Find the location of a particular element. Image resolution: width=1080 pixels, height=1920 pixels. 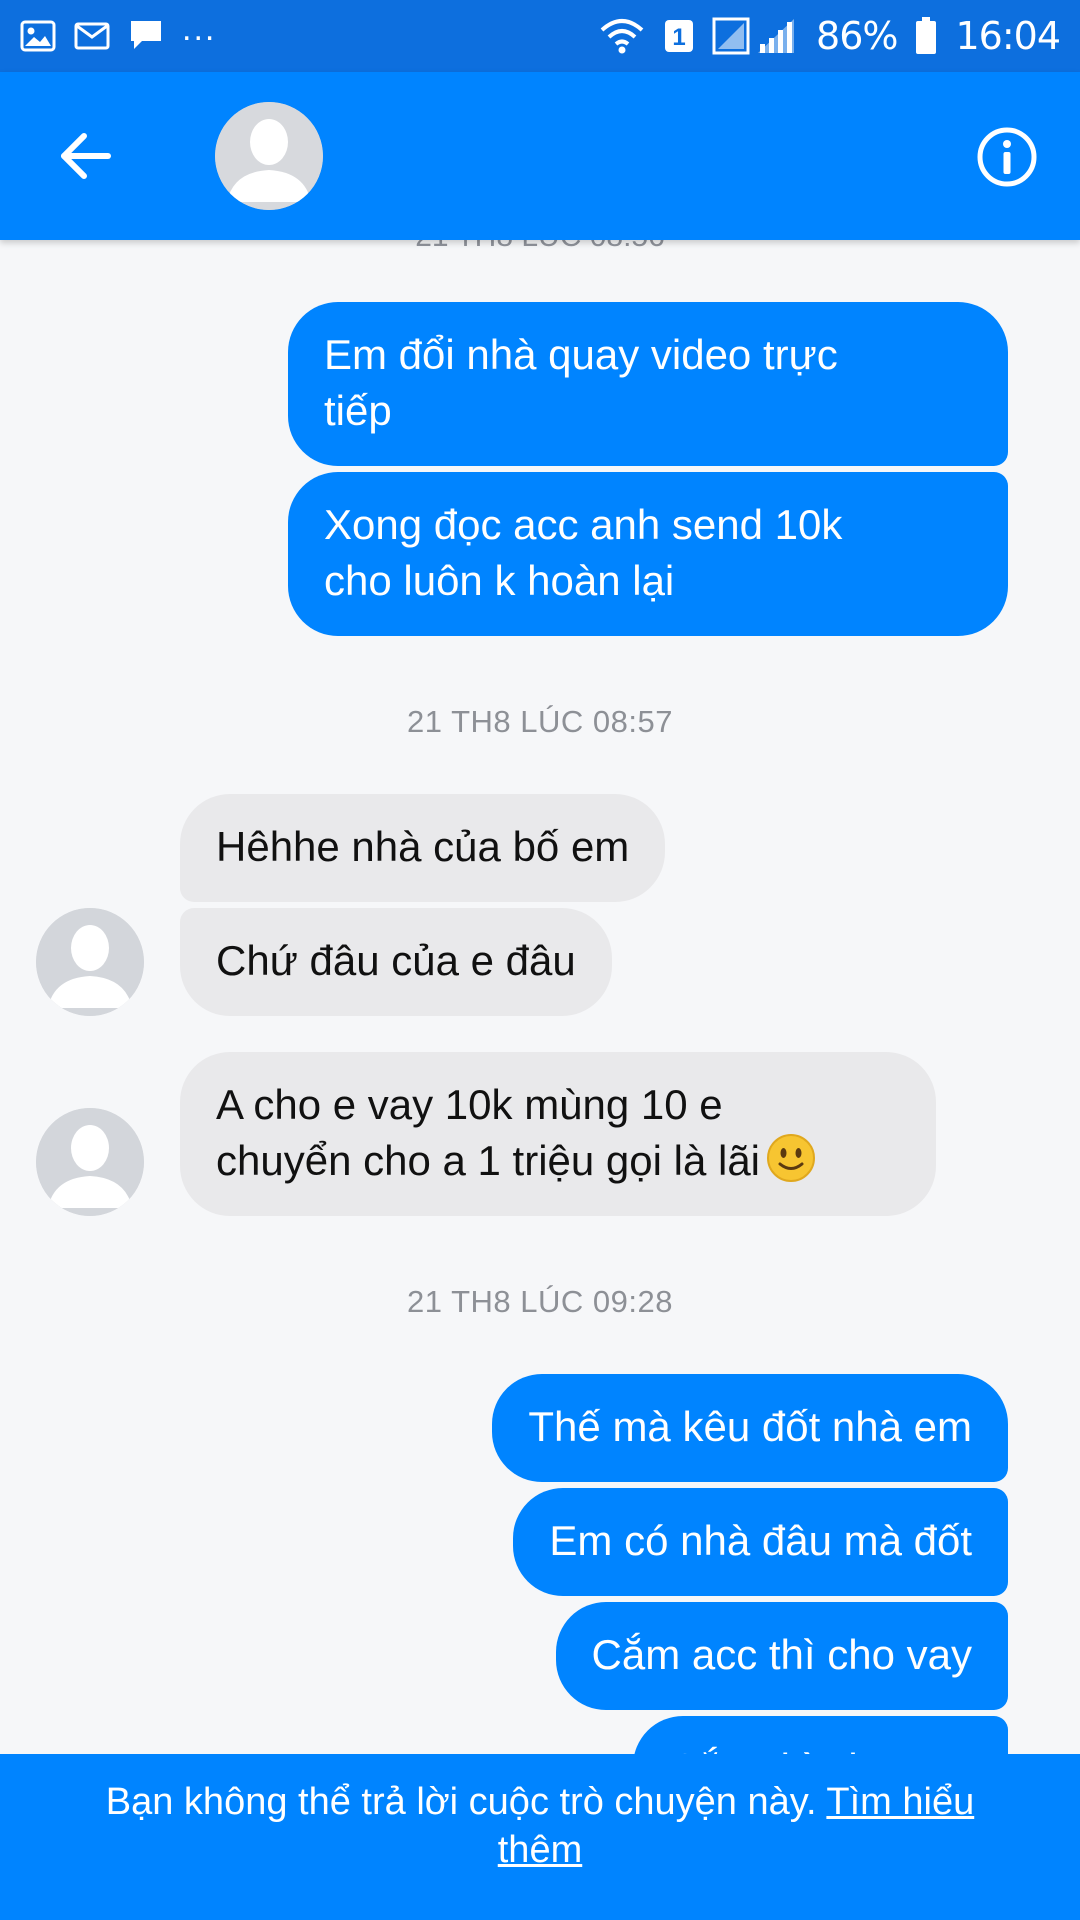

message-line: A cho e vay 10k mùng 10 e is located at coordinates (469, 1104).